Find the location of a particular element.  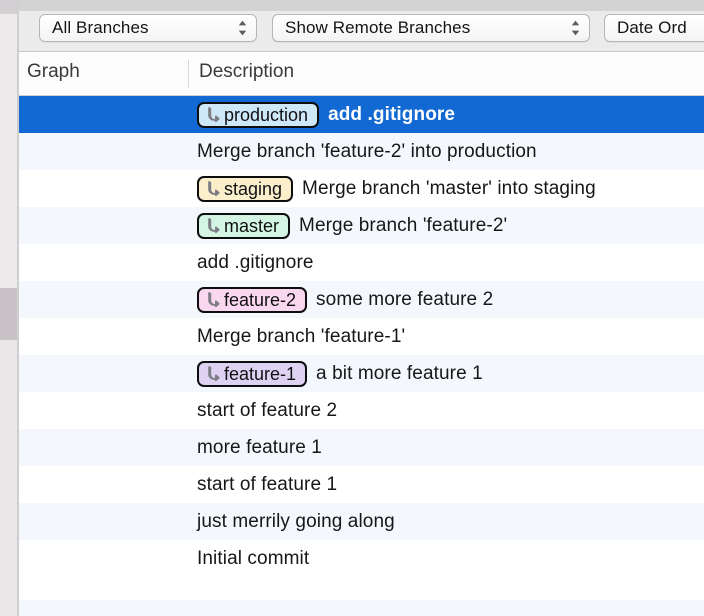

commit-description: master Merge branch 'feature-2' is located at coordinates (352, 225).